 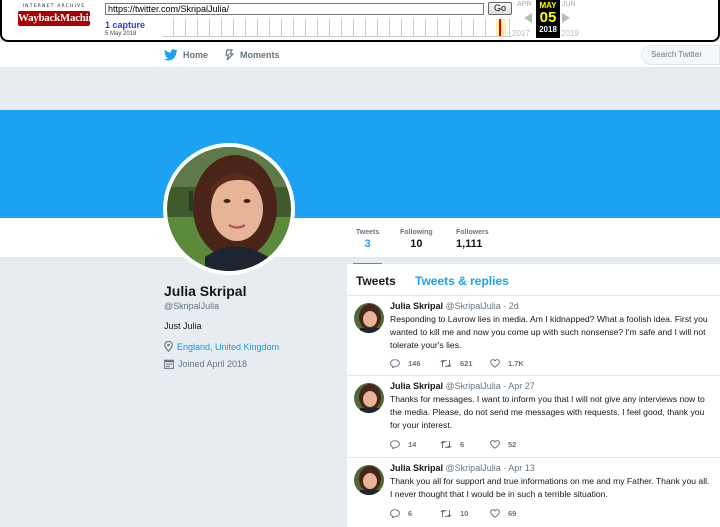 I want to click on stat-tweets-value: 3, so click(x=367, y=244).